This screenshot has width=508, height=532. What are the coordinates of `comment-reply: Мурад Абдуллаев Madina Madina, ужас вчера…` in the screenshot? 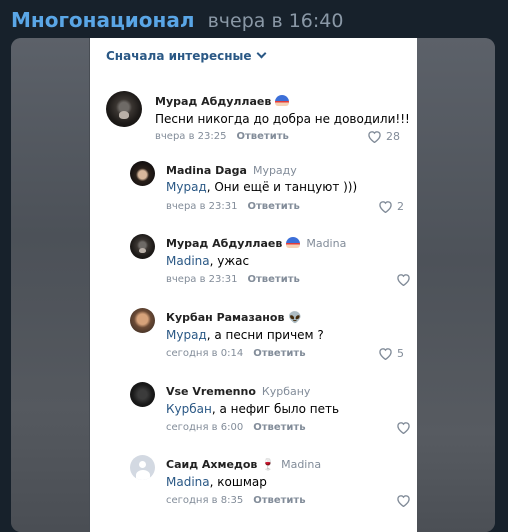 It's located at (253, 264).